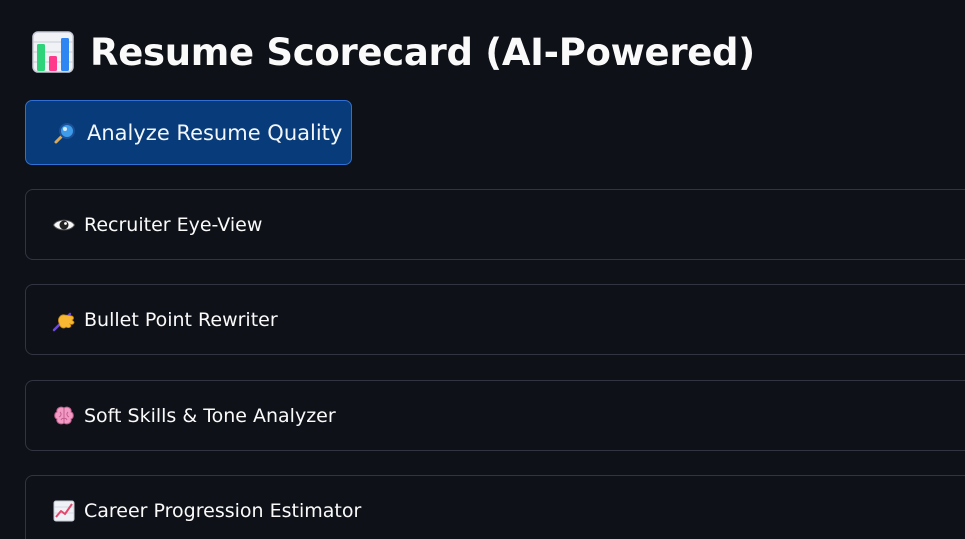 The height and width of the screenshot is (539, 965). What do you see at coordinates (223, 510) in the screenshot?
I see `expander-label: Career Progression Estimator` at bounding box center [223, 510].